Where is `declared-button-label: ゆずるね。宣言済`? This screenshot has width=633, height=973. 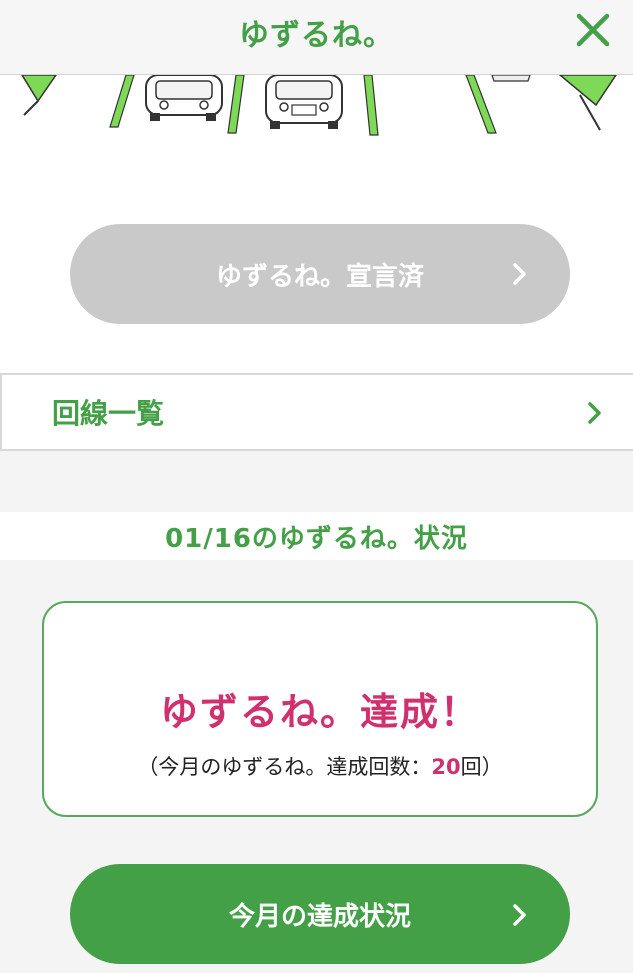
declared-button-label: ゆずるね。宣言済 is located at coordinates (319, 276).